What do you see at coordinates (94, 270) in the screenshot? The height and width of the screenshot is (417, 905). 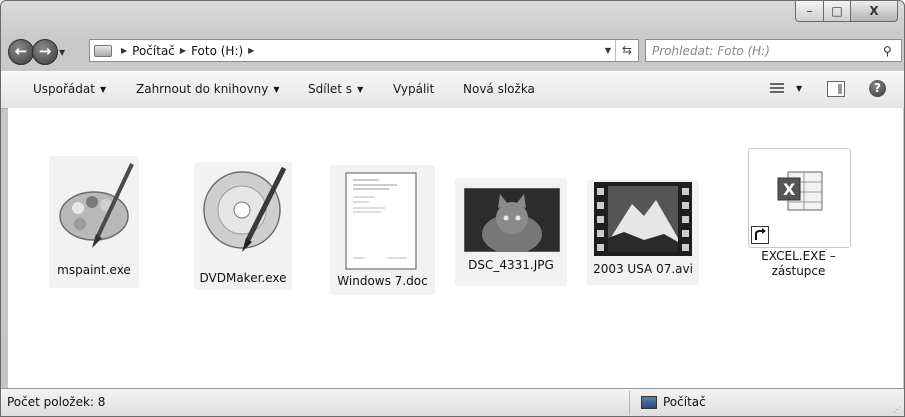 I see `file-label-mspaint: mspaint.exe` at bounding box center [94, 270].